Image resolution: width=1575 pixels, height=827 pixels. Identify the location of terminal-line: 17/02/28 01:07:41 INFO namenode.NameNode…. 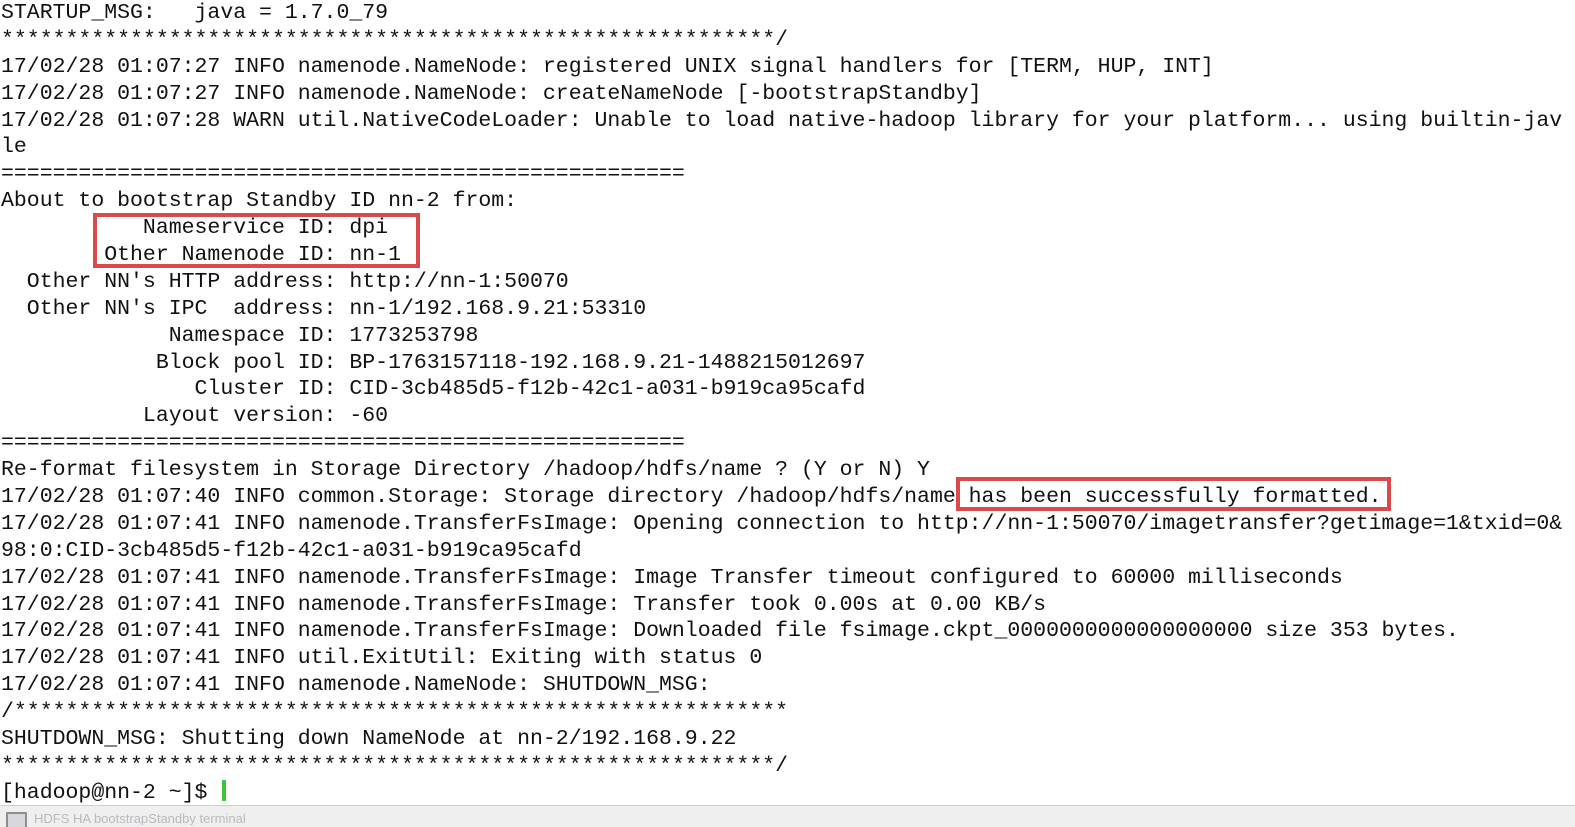
(356, 685).